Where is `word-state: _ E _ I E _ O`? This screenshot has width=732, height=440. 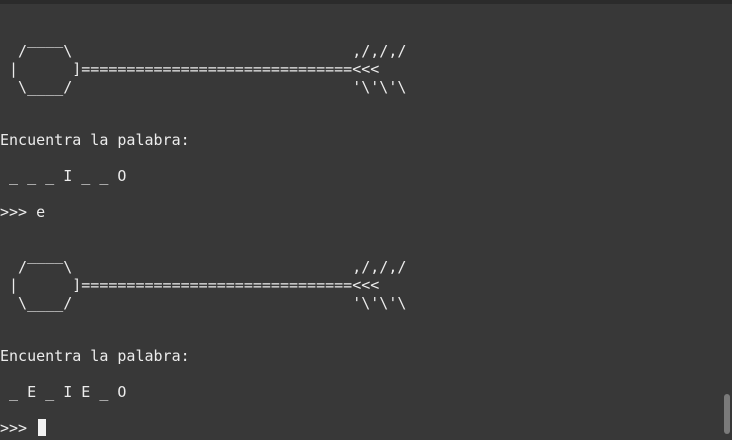 word-state: _ E _ I E _ O is located at coordinates (63, 392).